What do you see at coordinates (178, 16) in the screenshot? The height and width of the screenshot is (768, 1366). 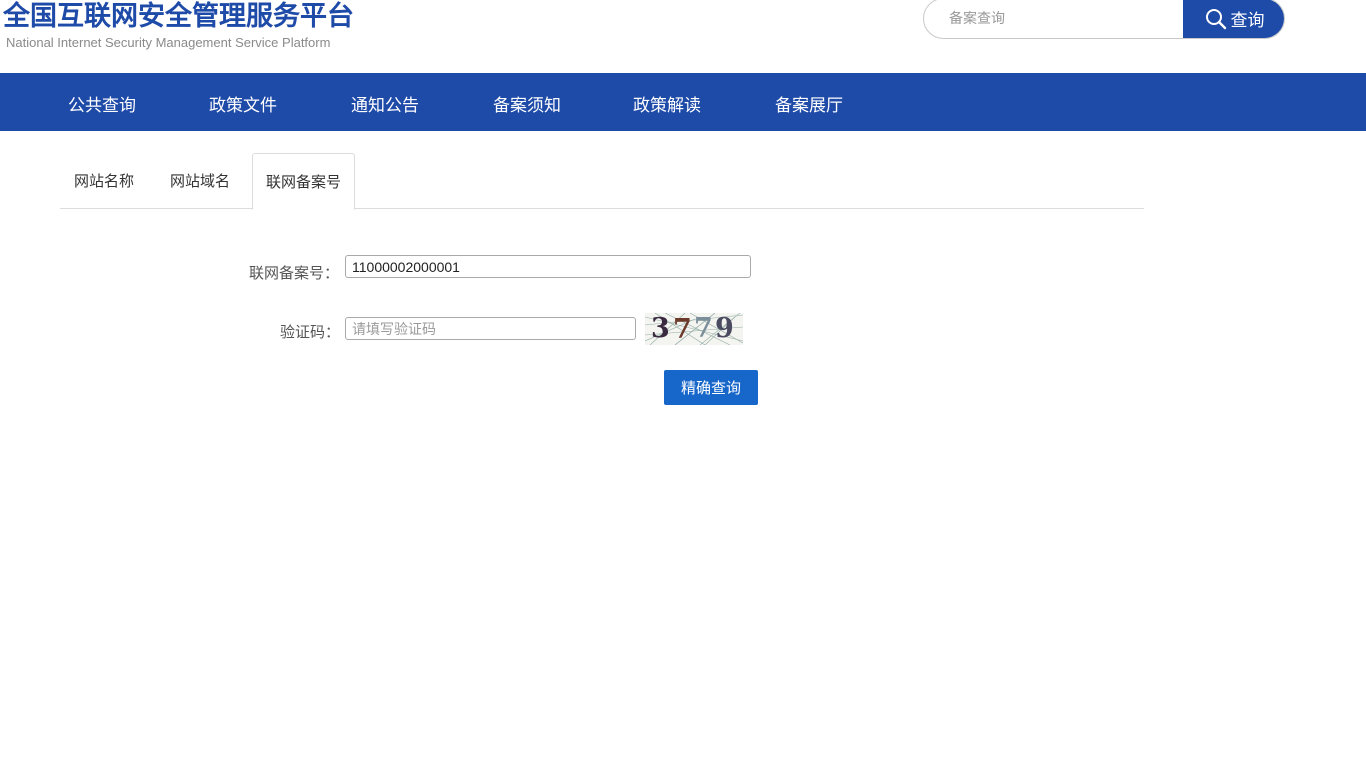 I see `site-title: 全国互联网安全管理服务平台` at bounding box center [178, 16].